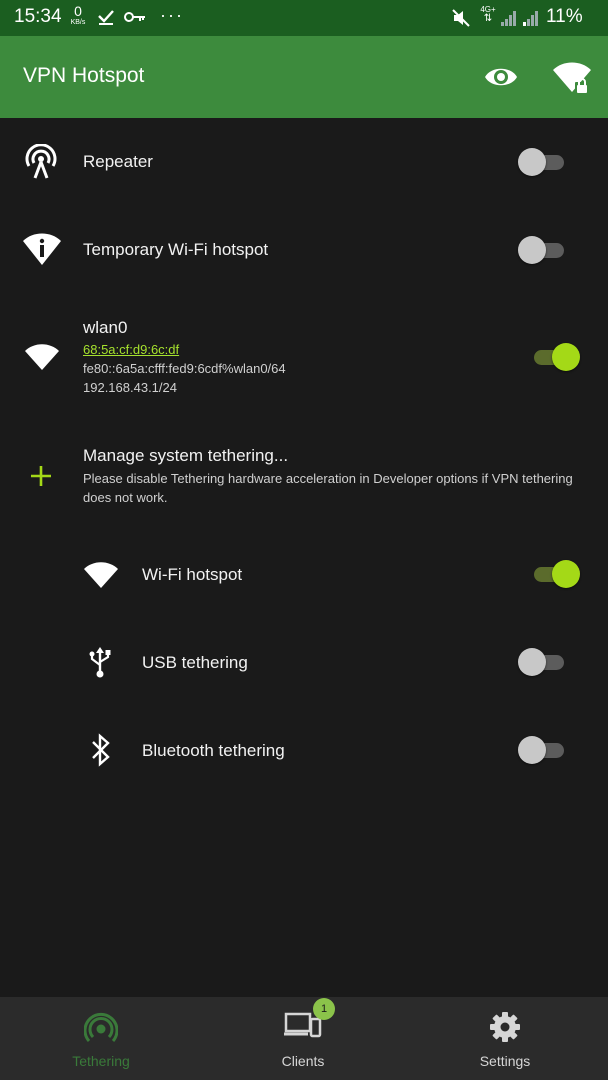 Image resolution: width=608 pixels, height=1080 pixels. I want to click on temp-hotspot-label: Temporary Wi-Fi hotspot, so click(176, 249).